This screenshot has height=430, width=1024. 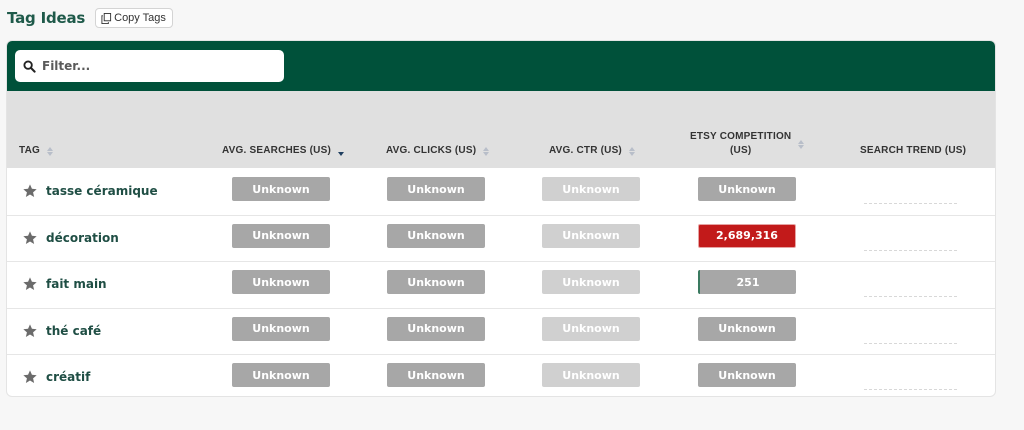 I want to click on sort-descending-icon, so click(x=340, y=151).